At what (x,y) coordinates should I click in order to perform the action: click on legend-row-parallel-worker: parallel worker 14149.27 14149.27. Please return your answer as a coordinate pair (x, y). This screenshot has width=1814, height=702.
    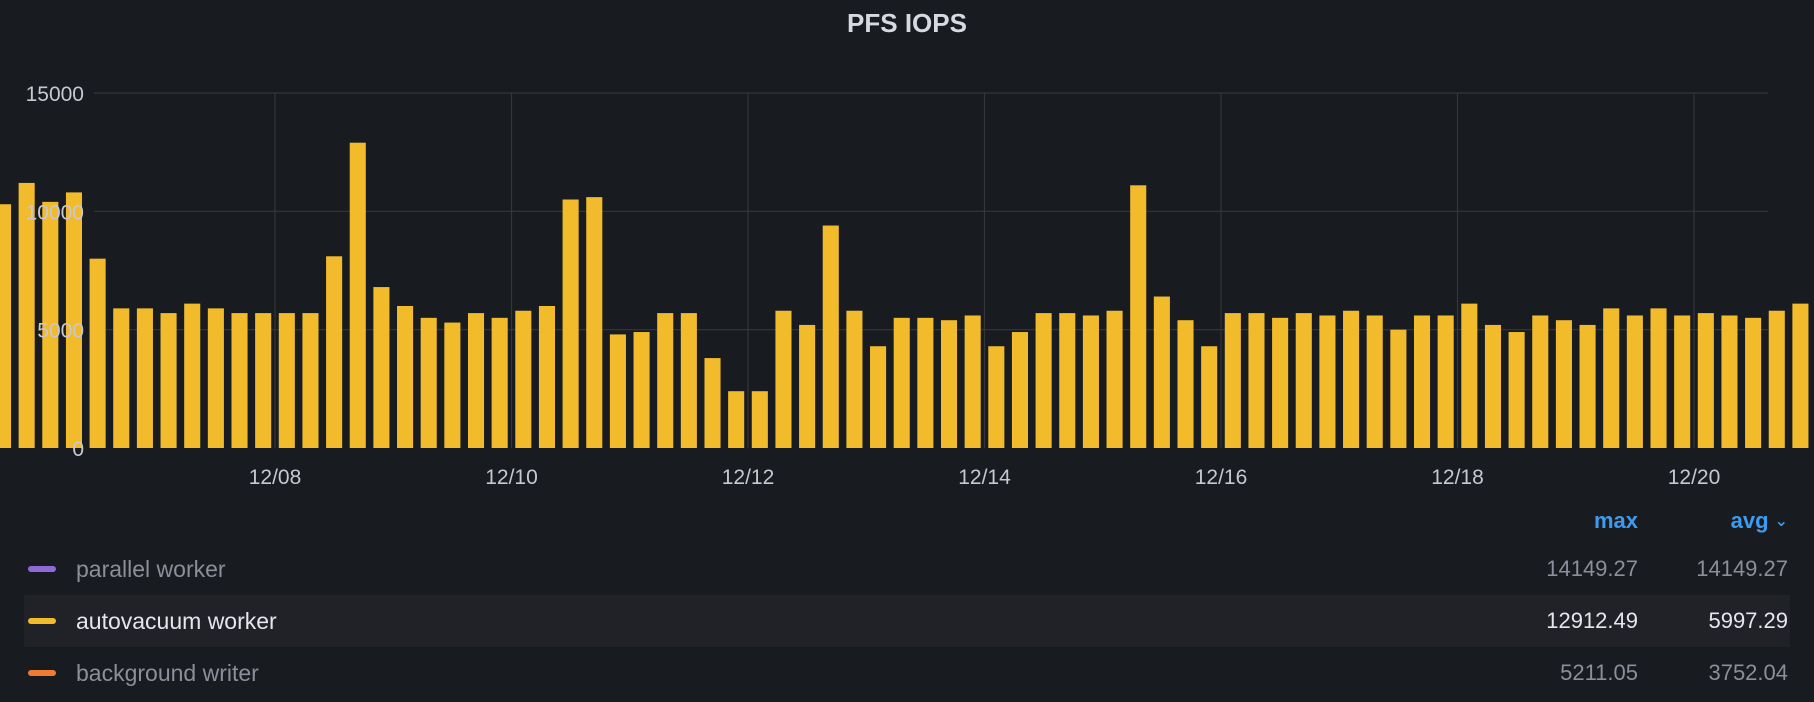
    Looking at the image, I should click on (907, 569).